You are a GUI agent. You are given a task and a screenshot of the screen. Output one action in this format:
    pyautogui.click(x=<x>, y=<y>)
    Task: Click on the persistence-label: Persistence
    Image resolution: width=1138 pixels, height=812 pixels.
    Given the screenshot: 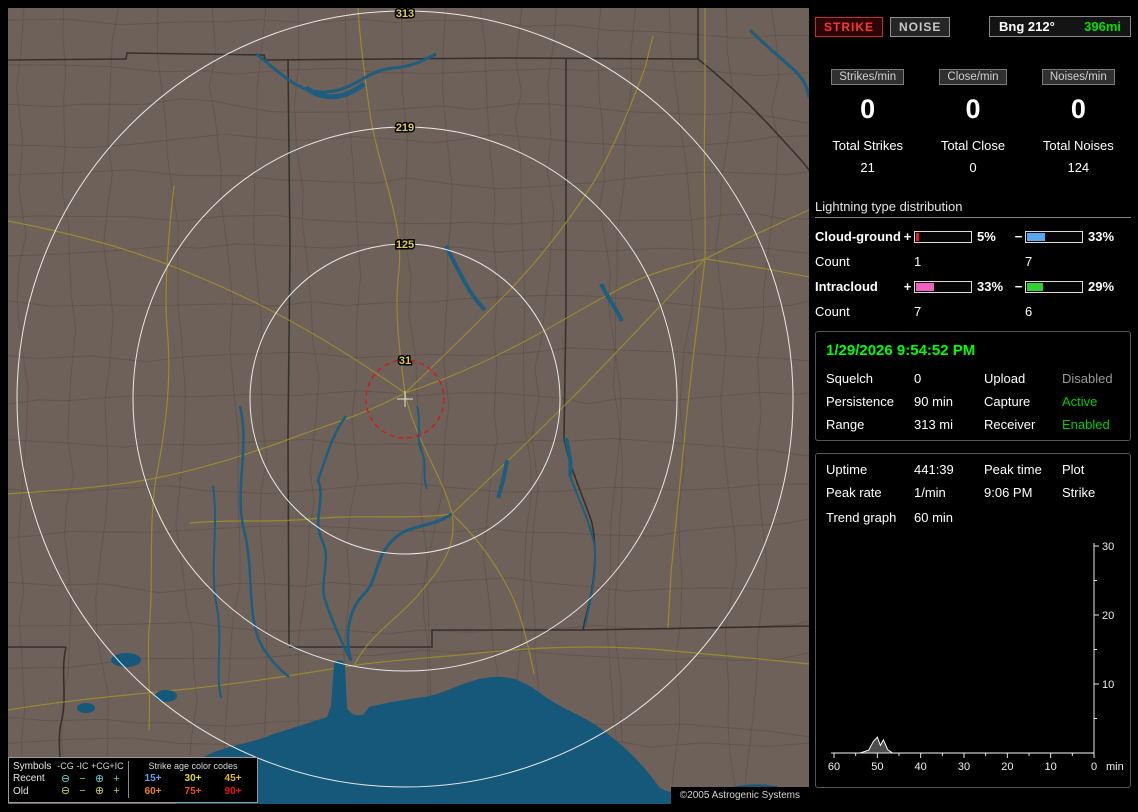 What is the action you would take?
    pyautogui.click(x=860, y=401)
    